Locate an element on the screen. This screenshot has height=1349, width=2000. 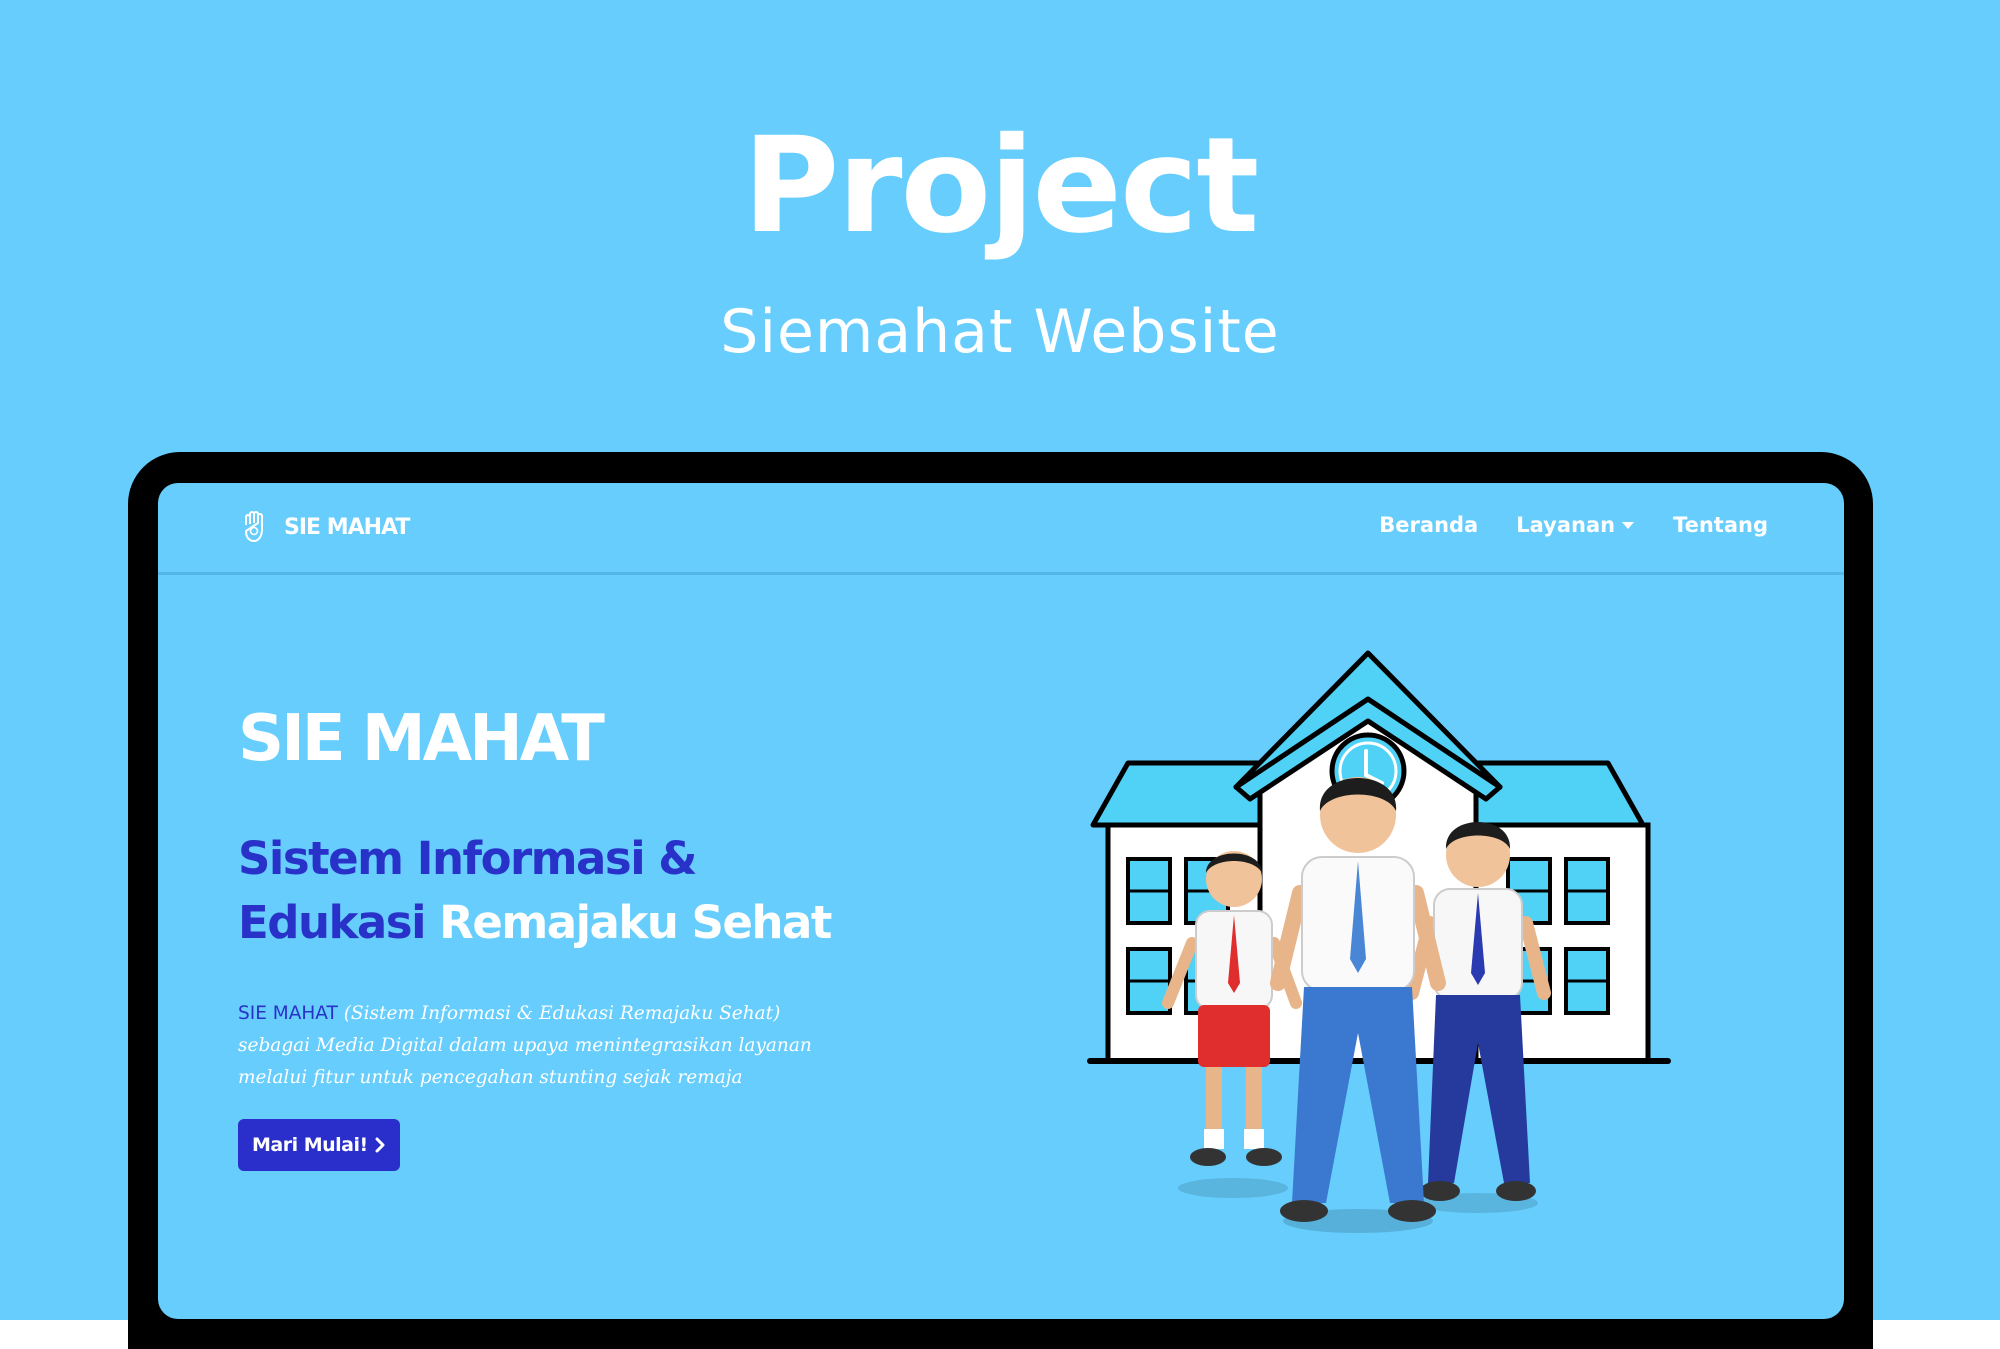
page-title: Project is located at coordinates (1001, 186).